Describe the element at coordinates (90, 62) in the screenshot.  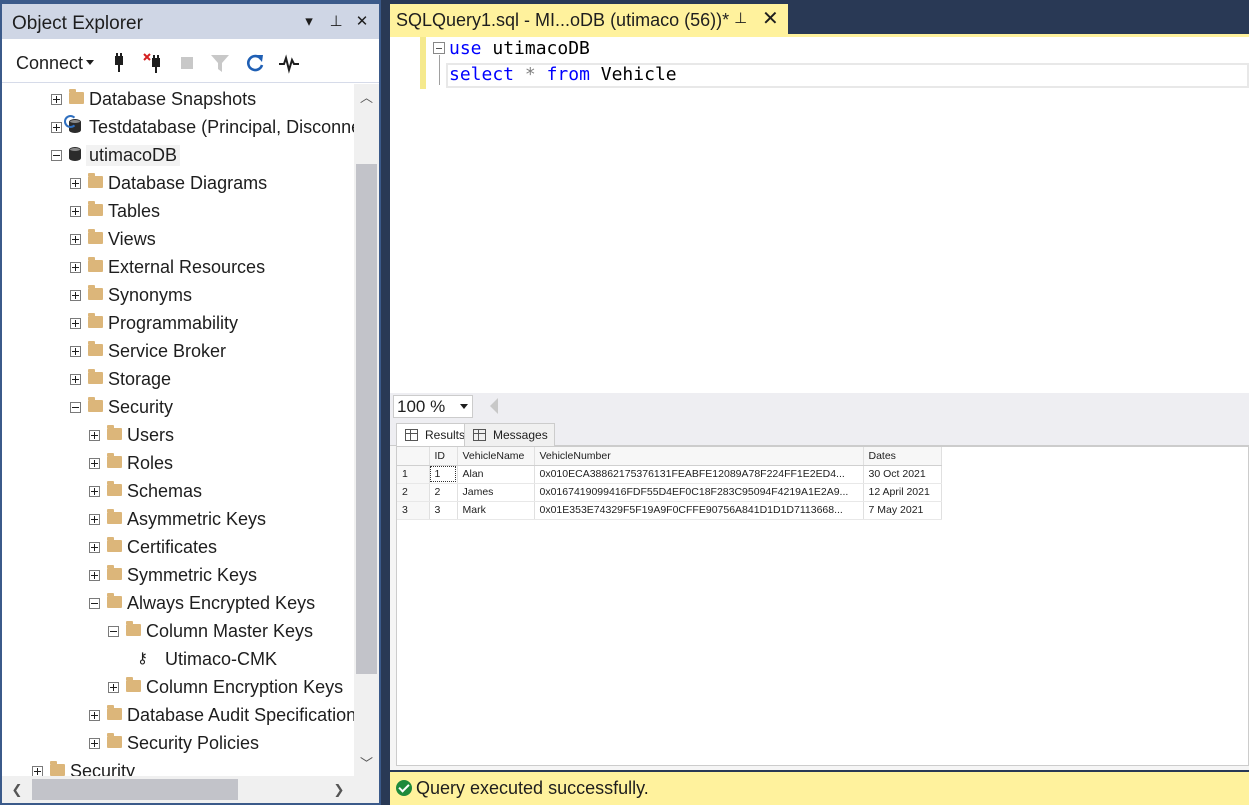
I see `connect-dropdown-icon` at that location.